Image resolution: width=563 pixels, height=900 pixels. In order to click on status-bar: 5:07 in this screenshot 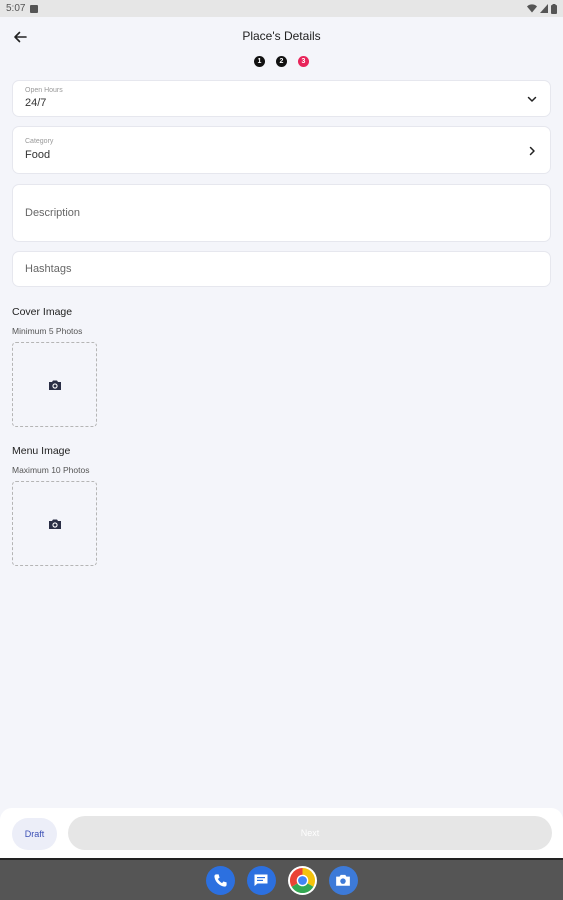, I will do `click(281, 8)`.